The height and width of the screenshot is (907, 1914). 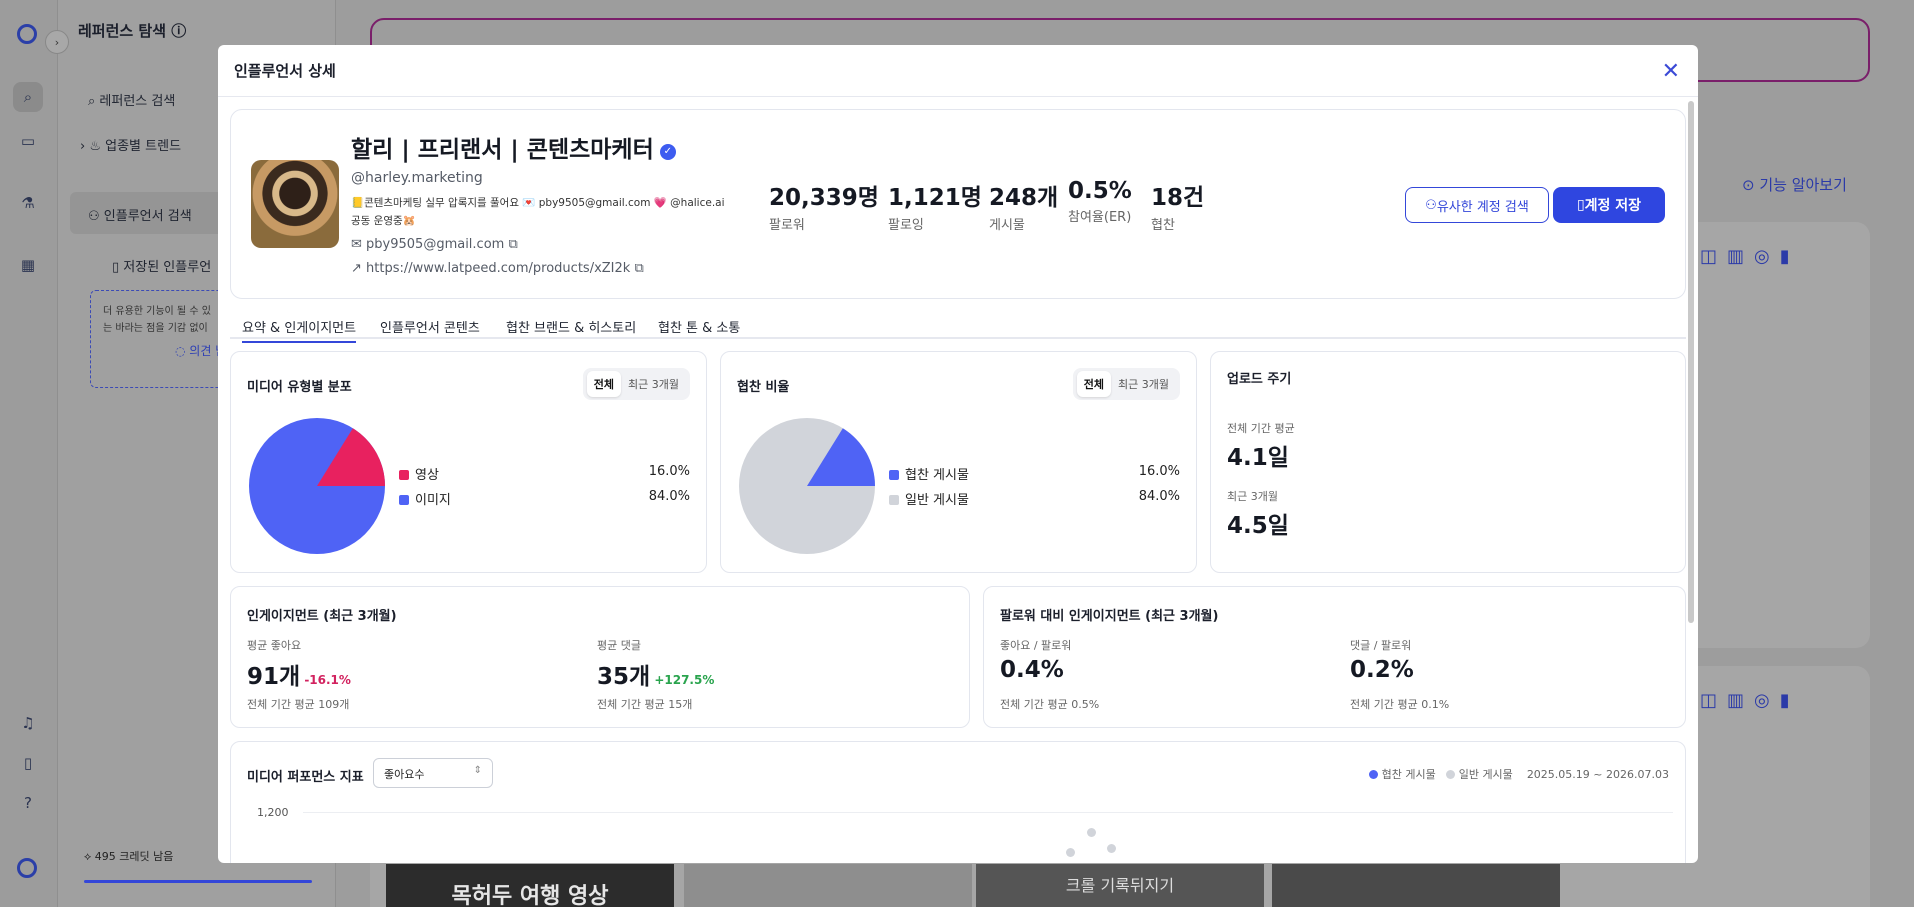 I want to click on sponsor-pie-chart, so click(x=807, y=486).